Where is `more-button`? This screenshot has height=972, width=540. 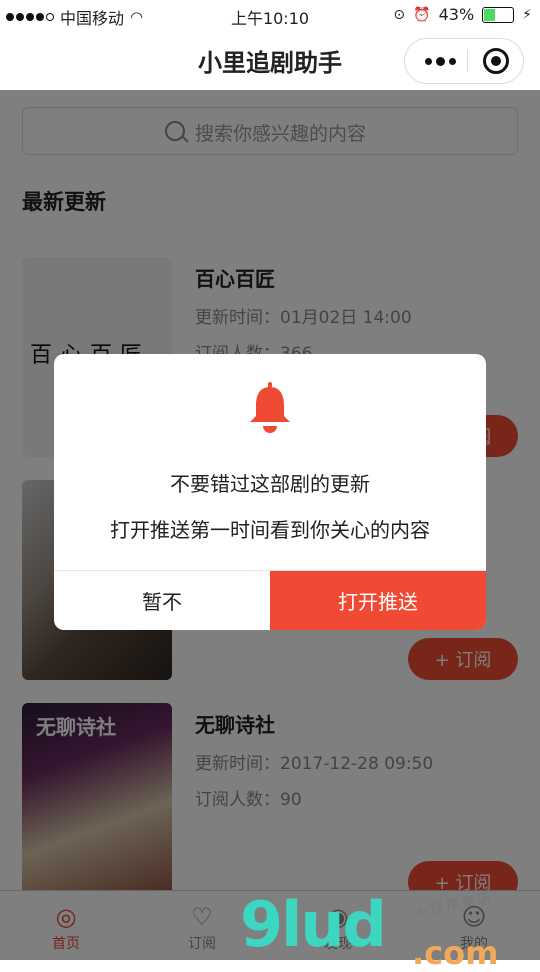 more-button is located at coordinates (440, 61).